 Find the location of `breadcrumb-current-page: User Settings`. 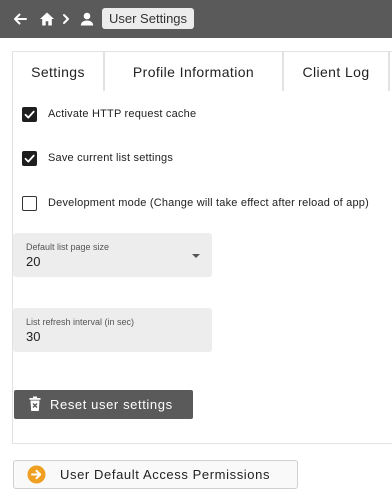

breadcrumb-current-page: User Settings is located at coordinates (148, 18).